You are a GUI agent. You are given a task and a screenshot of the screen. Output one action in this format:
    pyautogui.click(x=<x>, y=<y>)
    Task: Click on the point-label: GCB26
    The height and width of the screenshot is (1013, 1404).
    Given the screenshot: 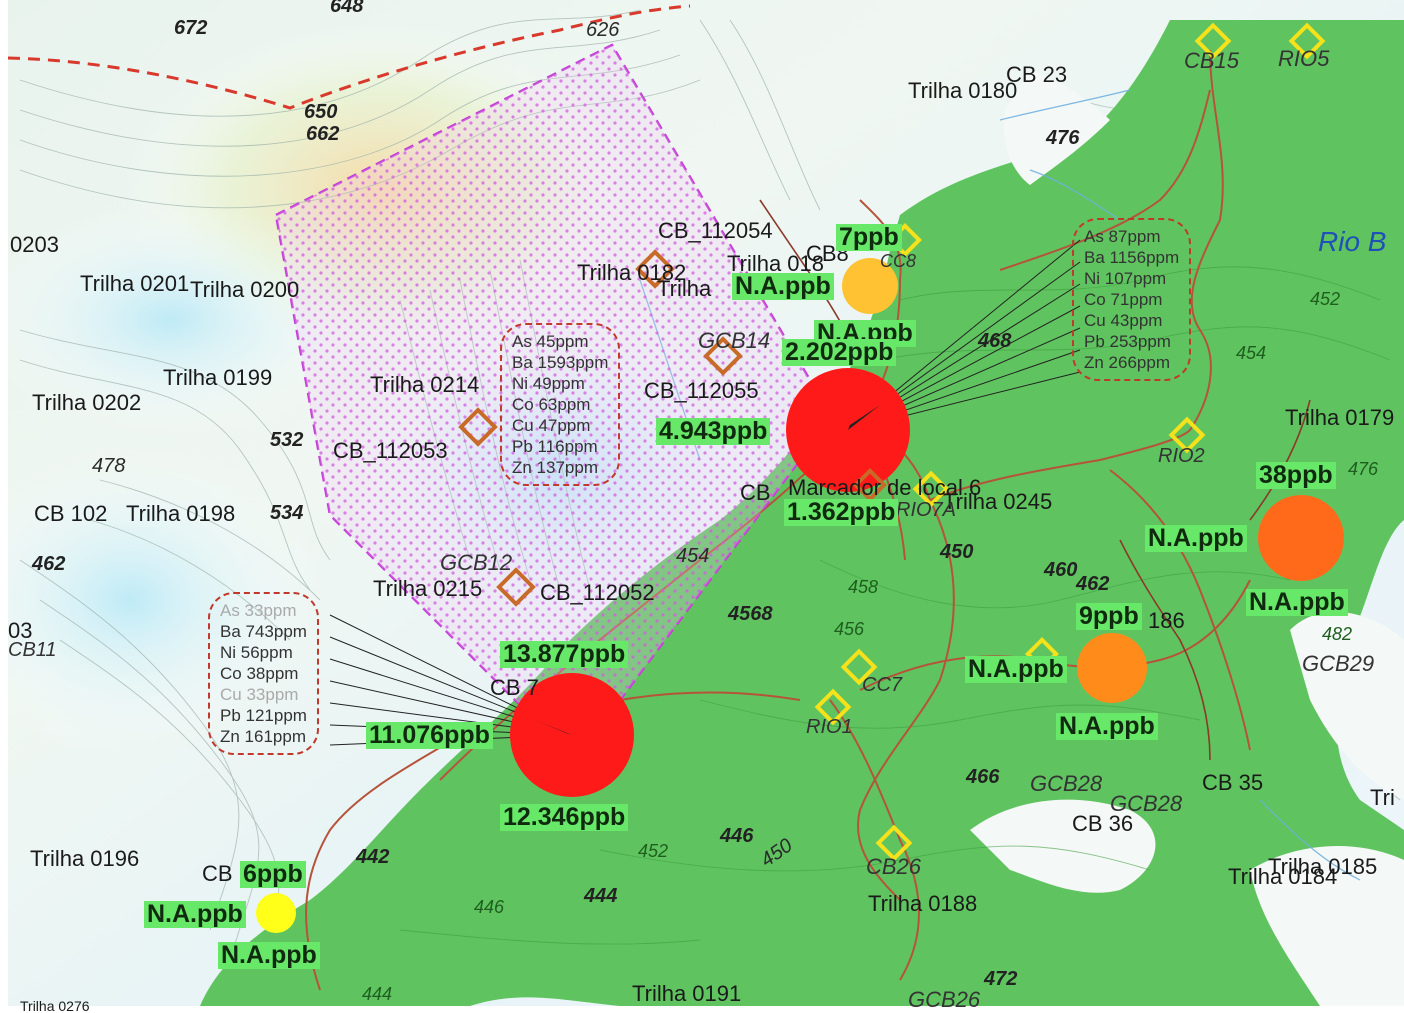 What is the action you would take?
    pyautogui.click(x=944, y=999)
    